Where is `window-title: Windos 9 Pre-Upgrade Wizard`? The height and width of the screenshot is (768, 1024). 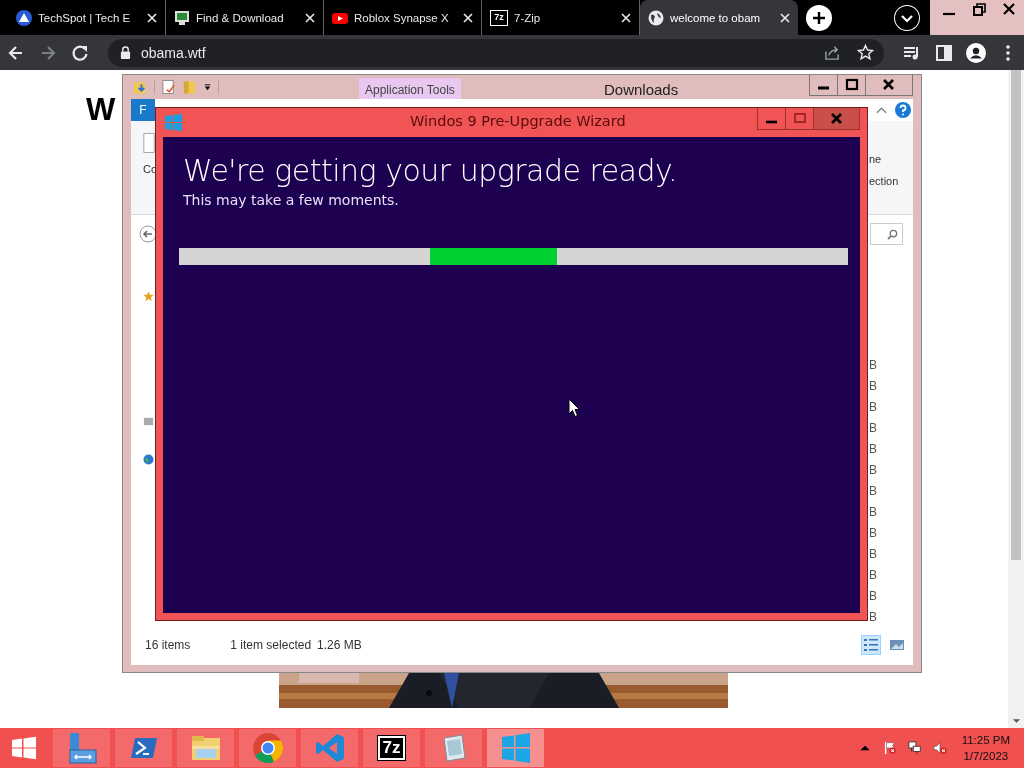 window-title: Windos 9 Pre-Upgrade Wizard is located at coordinates (518, 121).